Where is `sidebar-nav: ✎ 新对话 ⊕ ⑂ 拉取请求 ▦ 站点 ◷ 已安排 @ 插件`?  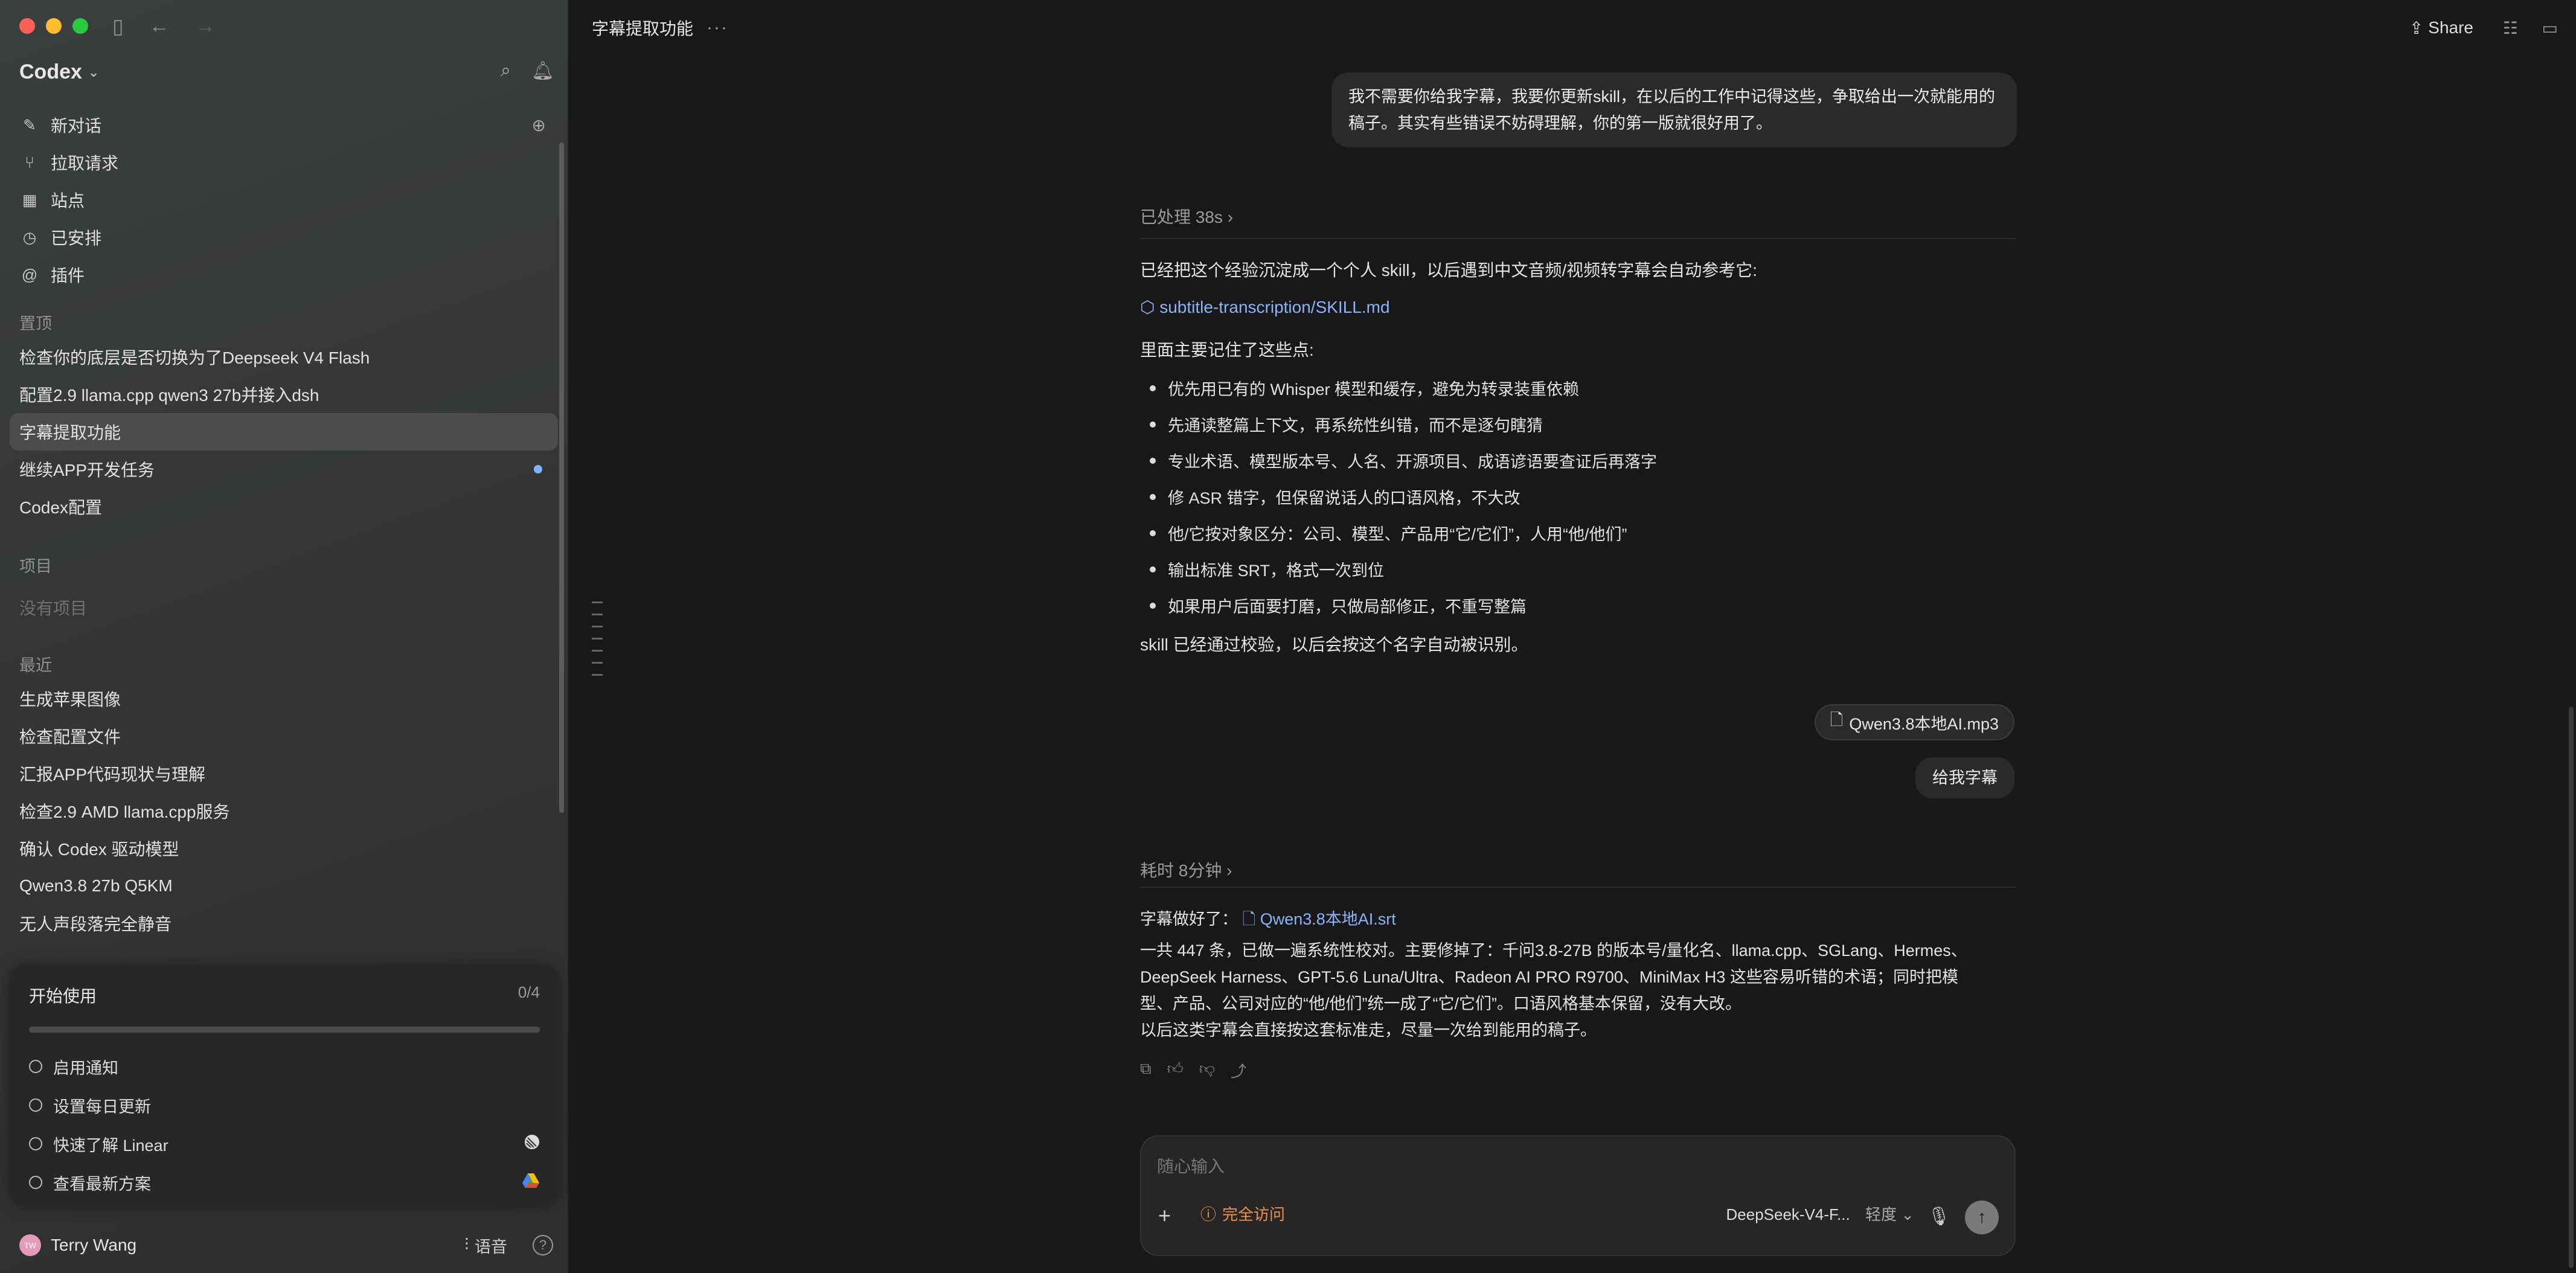
sidebar-nav: ✎ 新对话 ⊕ ⑂ 拉取请求 ▦ 站点 ◷ 已安排 @ 插件 is located at coordinates (284, 200).